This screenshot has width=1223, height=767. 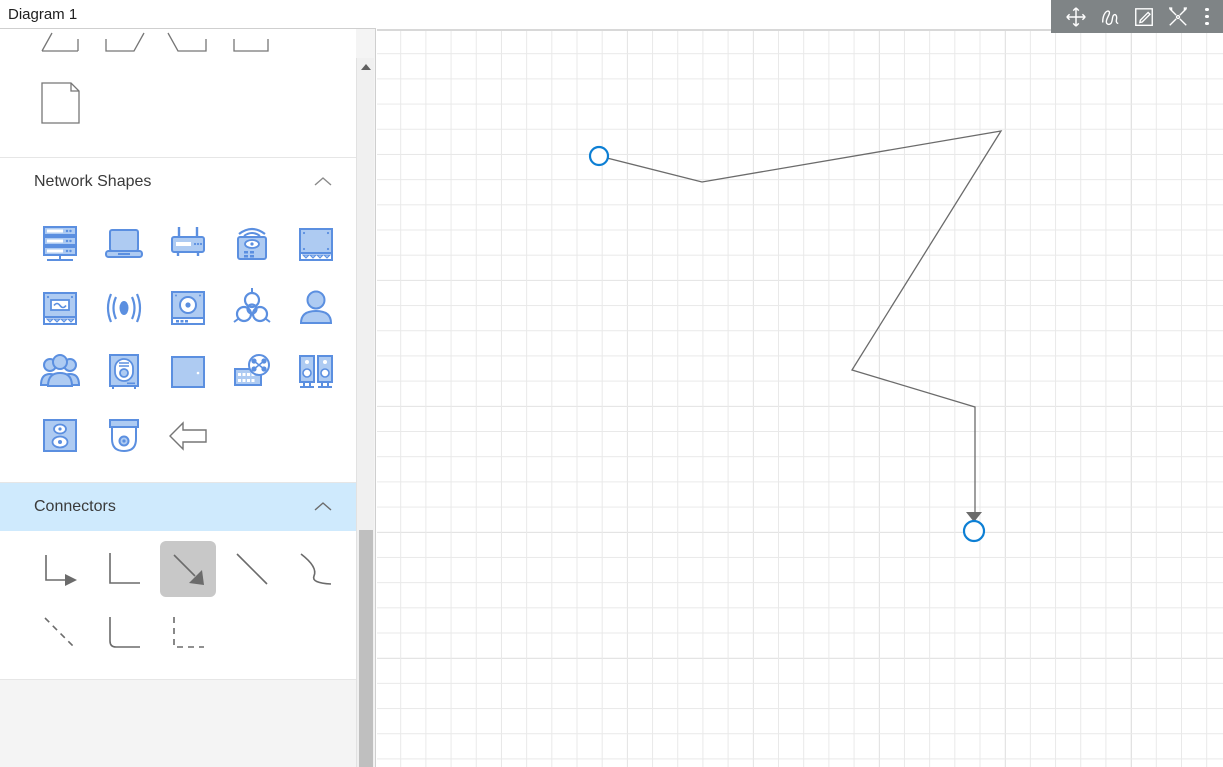 I want to click on connector-diagonal-dashed, so click(x=60, y=633).